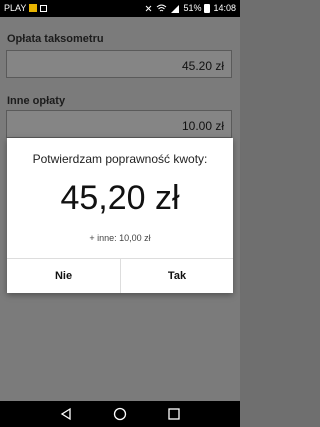 This screenshot has height=427, width=320. I want to click on back-icon, so click(66, 414).